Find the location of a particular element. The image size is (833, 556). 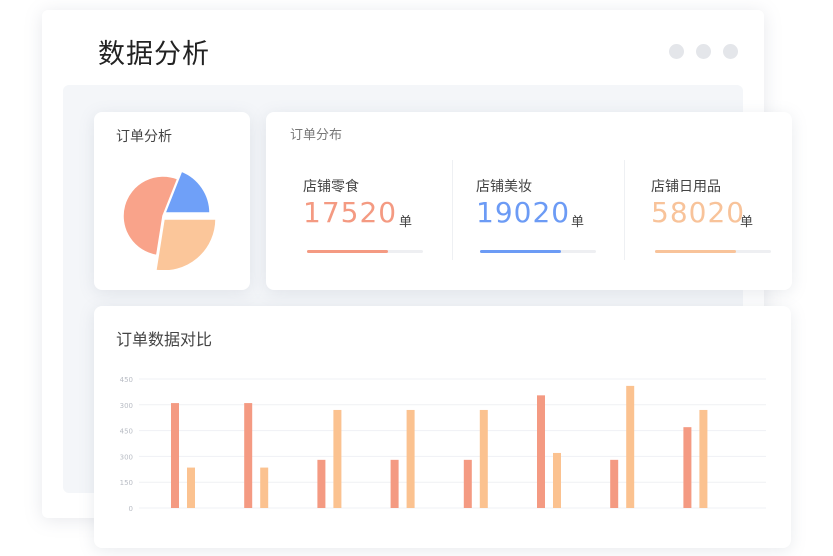

bar-series2-group1 is located at coordinates (191, 487).